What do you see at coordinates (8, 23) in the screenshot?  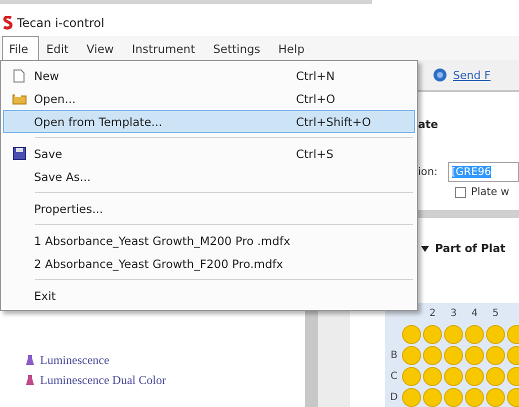 I see `logo-icon` at bounding box center [8, 23].